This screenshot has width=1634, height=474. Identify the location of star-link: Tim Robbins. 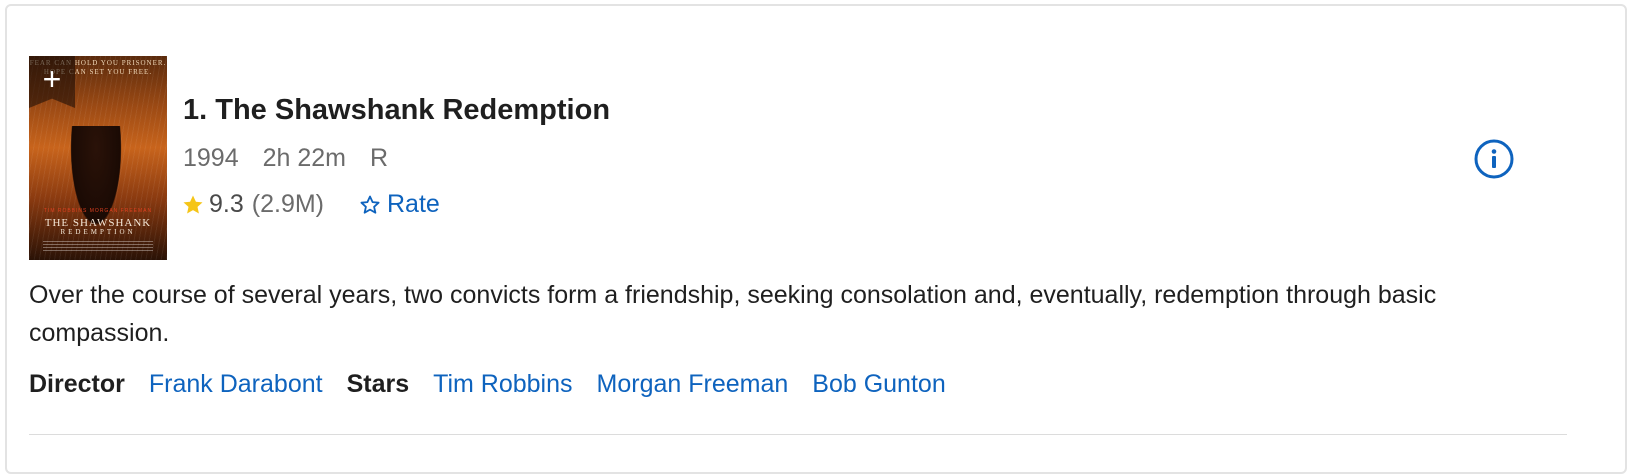
(502, 384).